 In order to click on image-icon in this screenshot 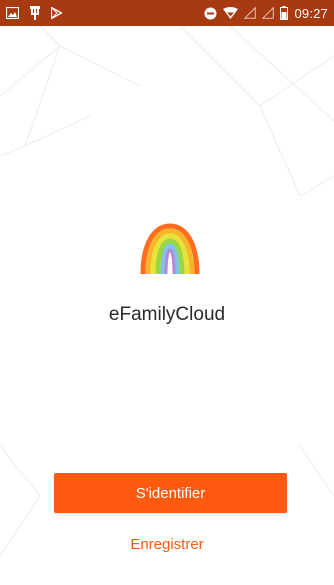, I will do `click(12, 13)`.